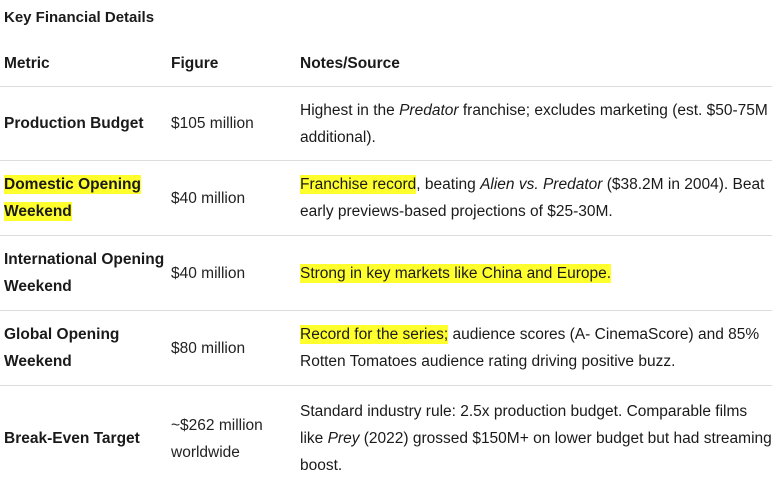  I want to click on metric-label: Global Opening Weekend, so click(62, 348).